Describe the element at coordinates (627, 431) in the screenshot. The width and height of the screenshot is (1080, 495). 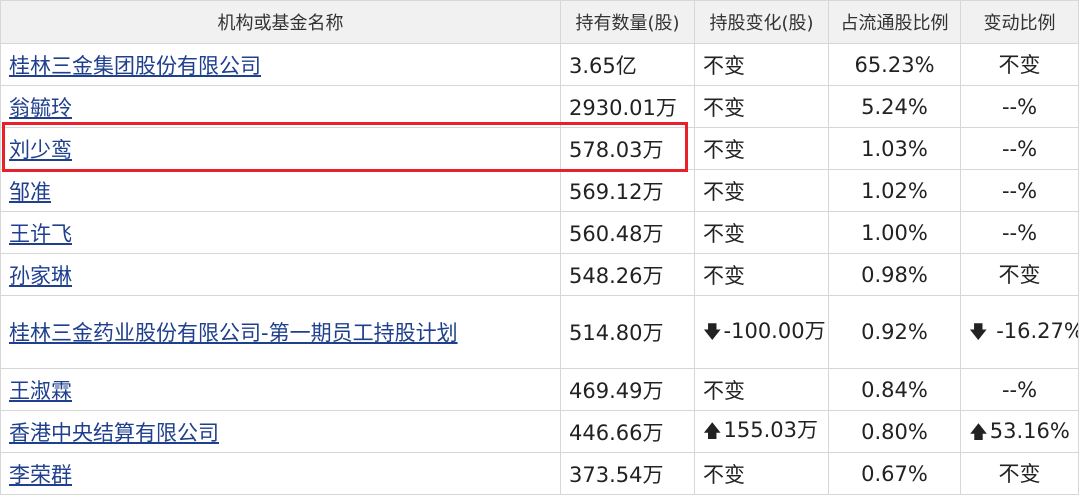
I see `holding-quantity: 446.66万` at that location.